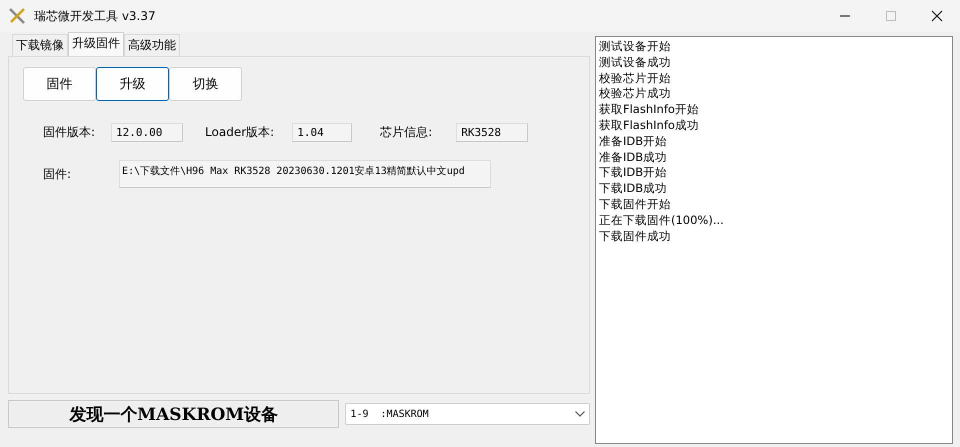 The width and height of the screenshot is (960, 447). What do you see at coordinates (649, 126) in the screenshot?
I see `log-line: 获取FlashInfo成功` at bounding box center [649, 126].